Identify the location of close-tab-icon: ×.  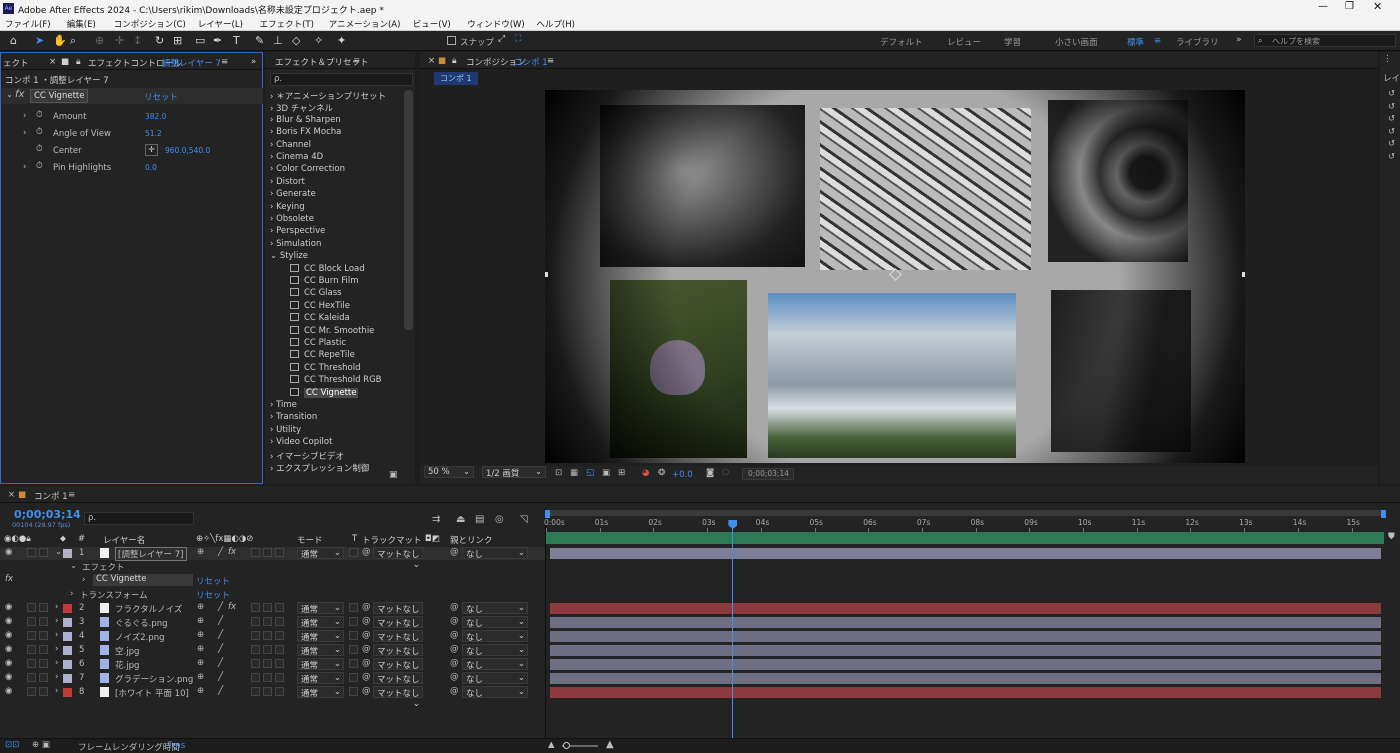
(431, 61).